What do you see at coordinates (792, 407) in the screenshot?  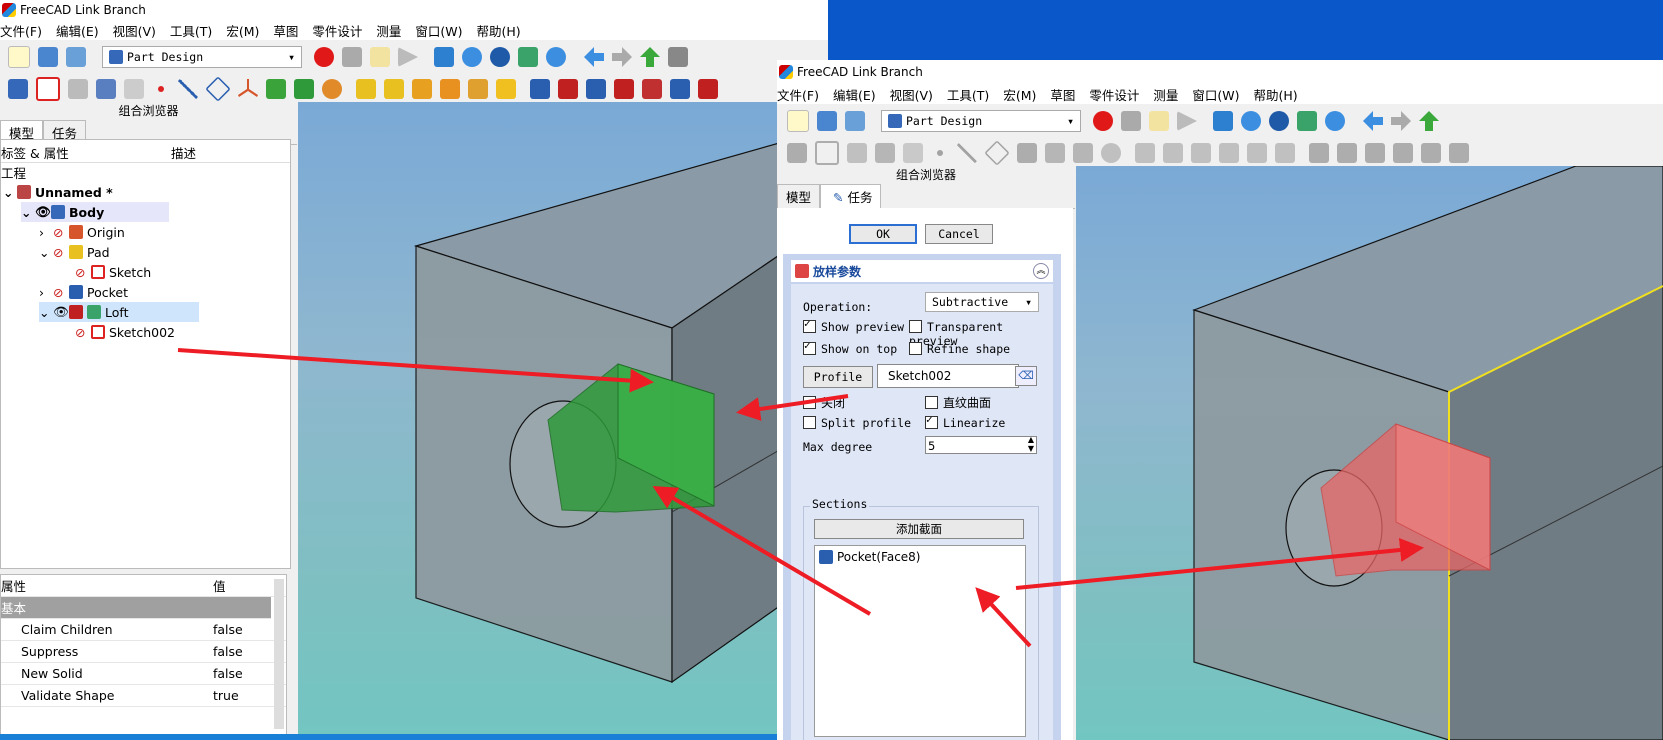 I see `arrow-profile-to-model` at bounding box center [792, 407].